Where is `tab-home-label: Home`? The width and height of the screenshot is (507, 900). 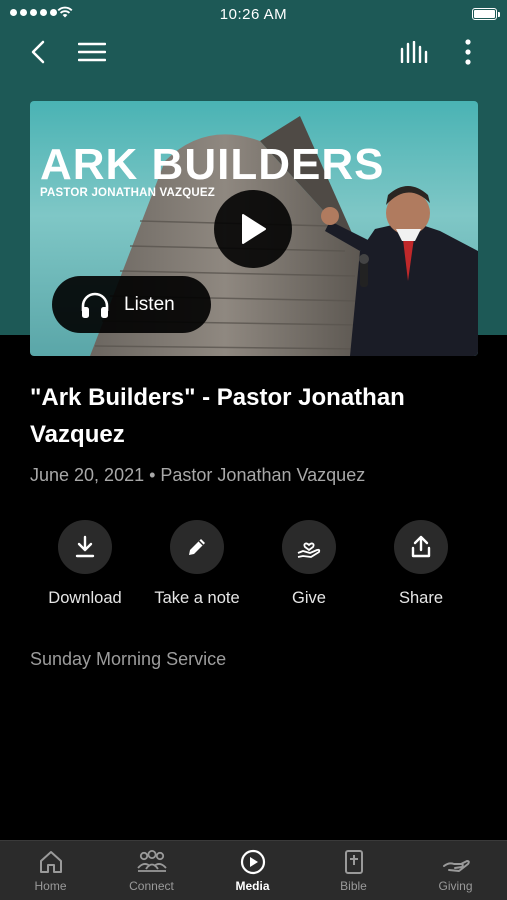 tab-home-label: Home is located at coordinates (50, 886).